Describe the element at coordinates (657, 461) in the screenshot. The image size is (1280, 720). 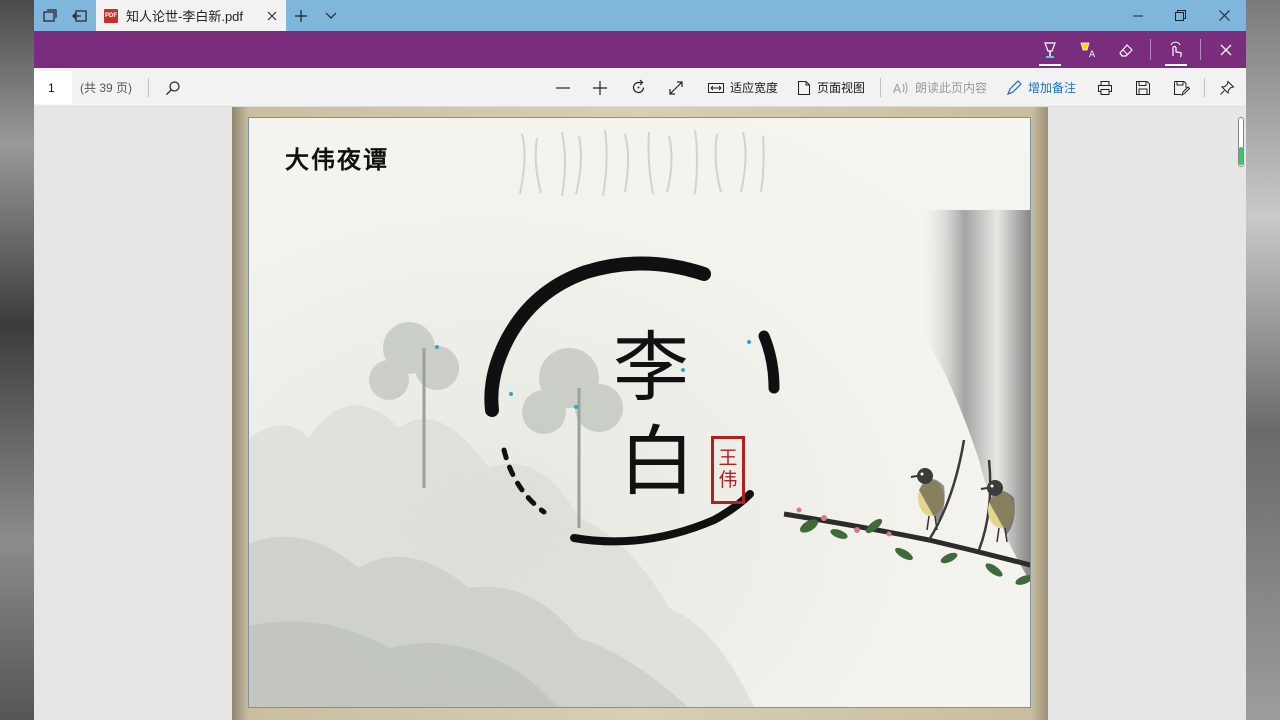
I see `slide-title-char-2: 白` at that location.